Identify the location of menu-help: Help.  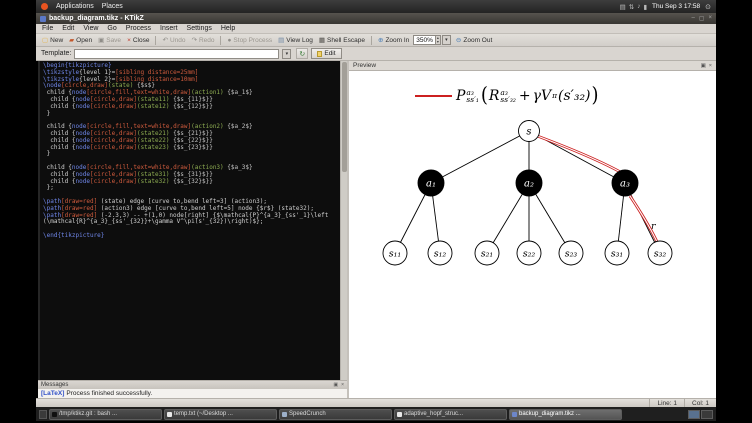
(228, 28).